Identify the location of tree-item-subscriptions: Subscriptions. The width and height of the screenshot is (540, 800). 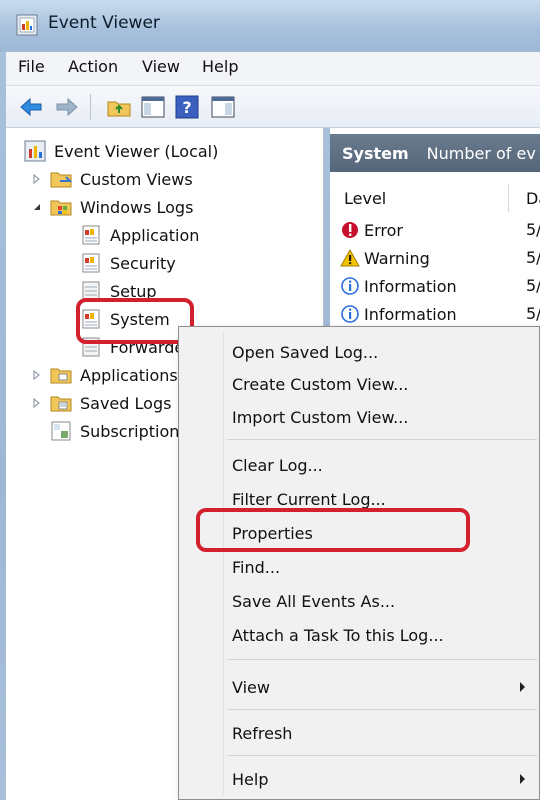
(119, 431).